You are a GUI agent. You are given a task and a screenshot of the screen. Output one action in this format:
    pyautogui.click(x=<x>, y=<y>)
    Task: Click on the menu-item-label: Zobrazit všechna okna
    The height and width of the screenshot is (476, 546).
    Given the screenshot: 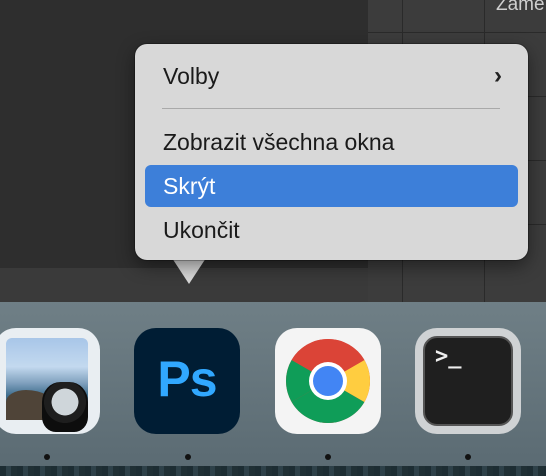 What is the action you would take?
    pyautogui.click(x=279, y=142)
    